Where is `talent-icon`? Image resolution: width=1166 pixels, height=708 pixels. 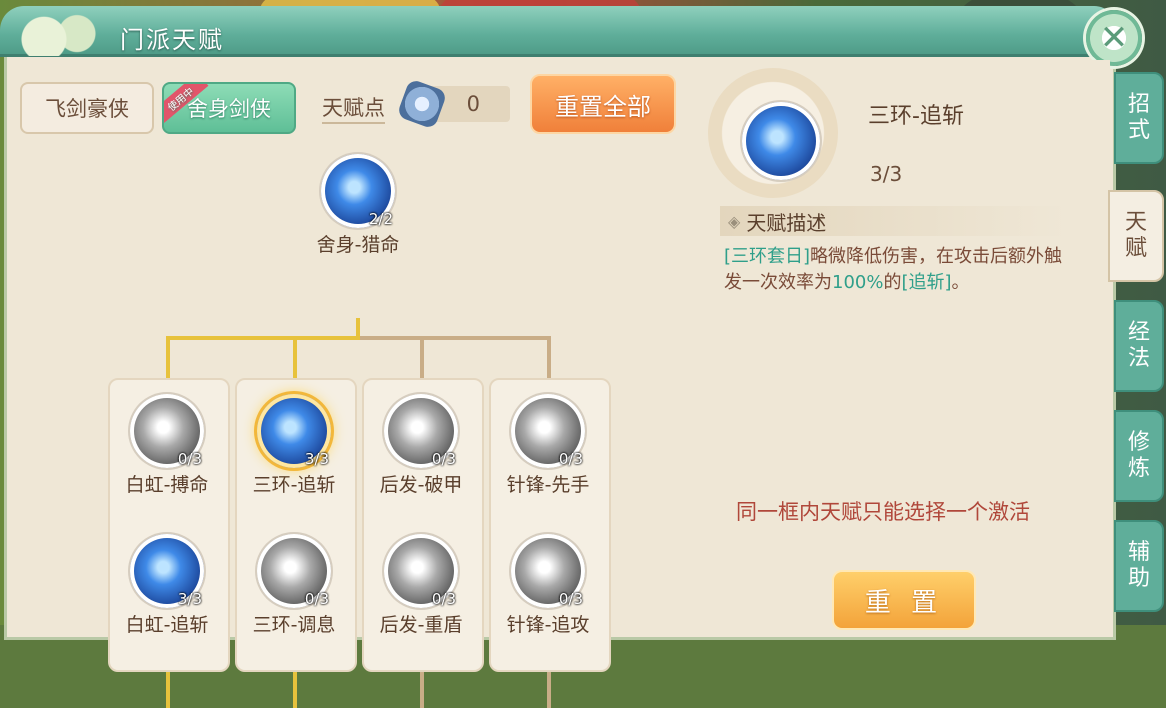
talent-icon is located at coordinates (781, 141).